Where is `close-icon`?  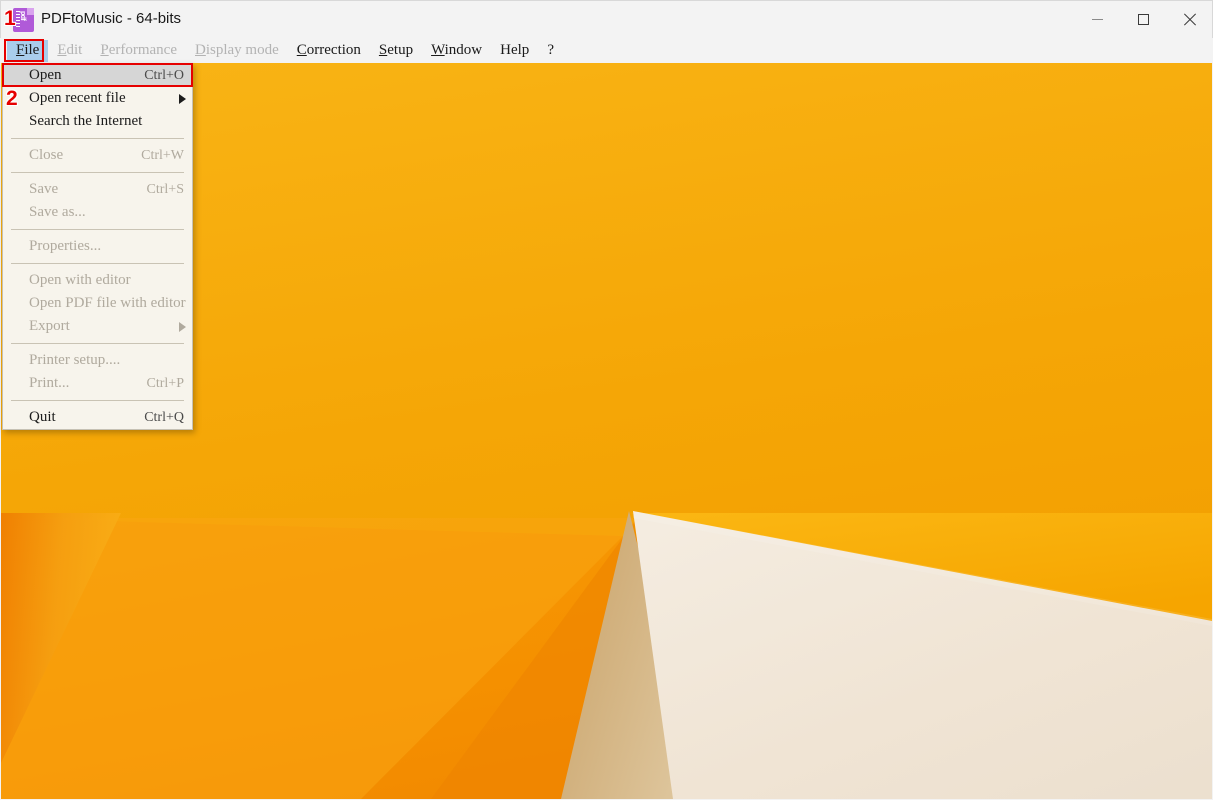
close-icon is located at coordinates (1189, 19).